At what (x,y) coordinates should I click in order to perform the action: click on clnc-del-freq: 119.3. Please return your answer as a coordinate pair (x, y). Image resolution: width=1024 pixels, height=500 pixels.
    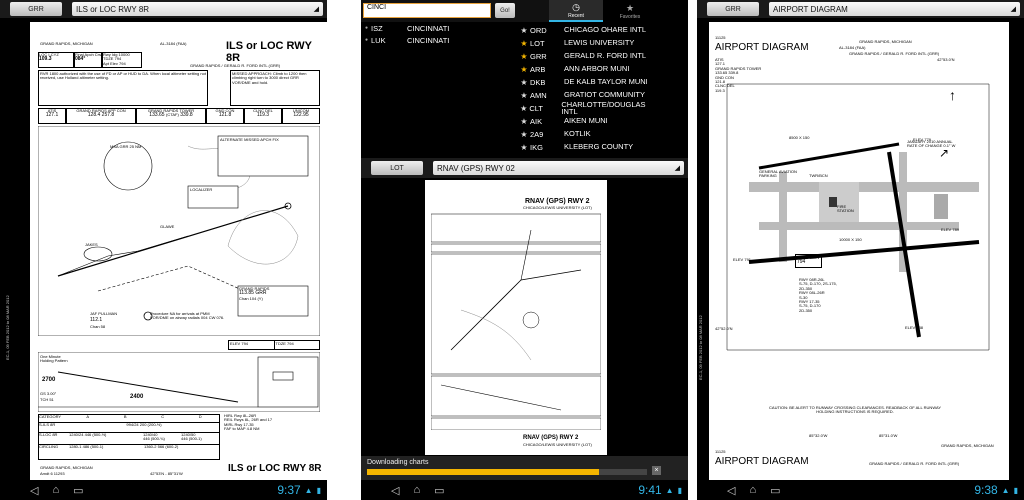
    Looking at the image, I should click on (263, 115).